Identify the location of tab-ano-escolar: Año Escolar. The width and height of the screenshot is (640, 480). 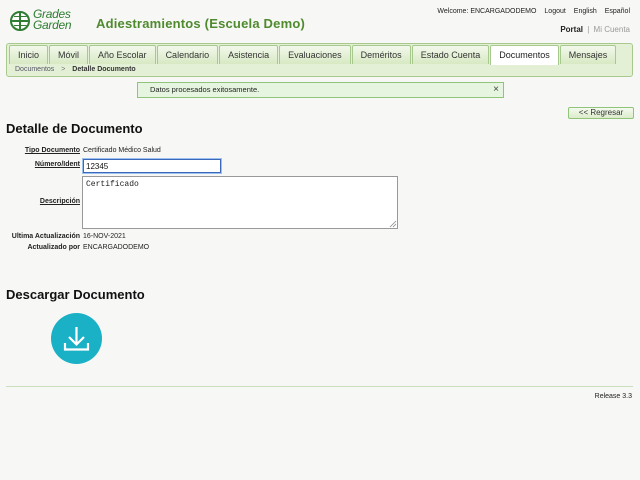
(122, 54).